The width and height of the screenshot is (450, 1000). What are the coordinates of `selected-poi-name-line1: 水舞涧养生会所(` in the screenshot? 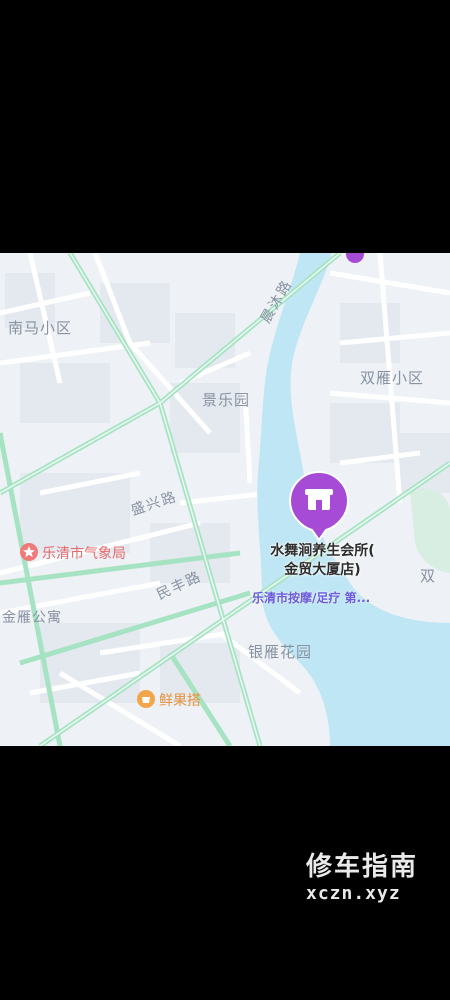 It's located at (322, 551).